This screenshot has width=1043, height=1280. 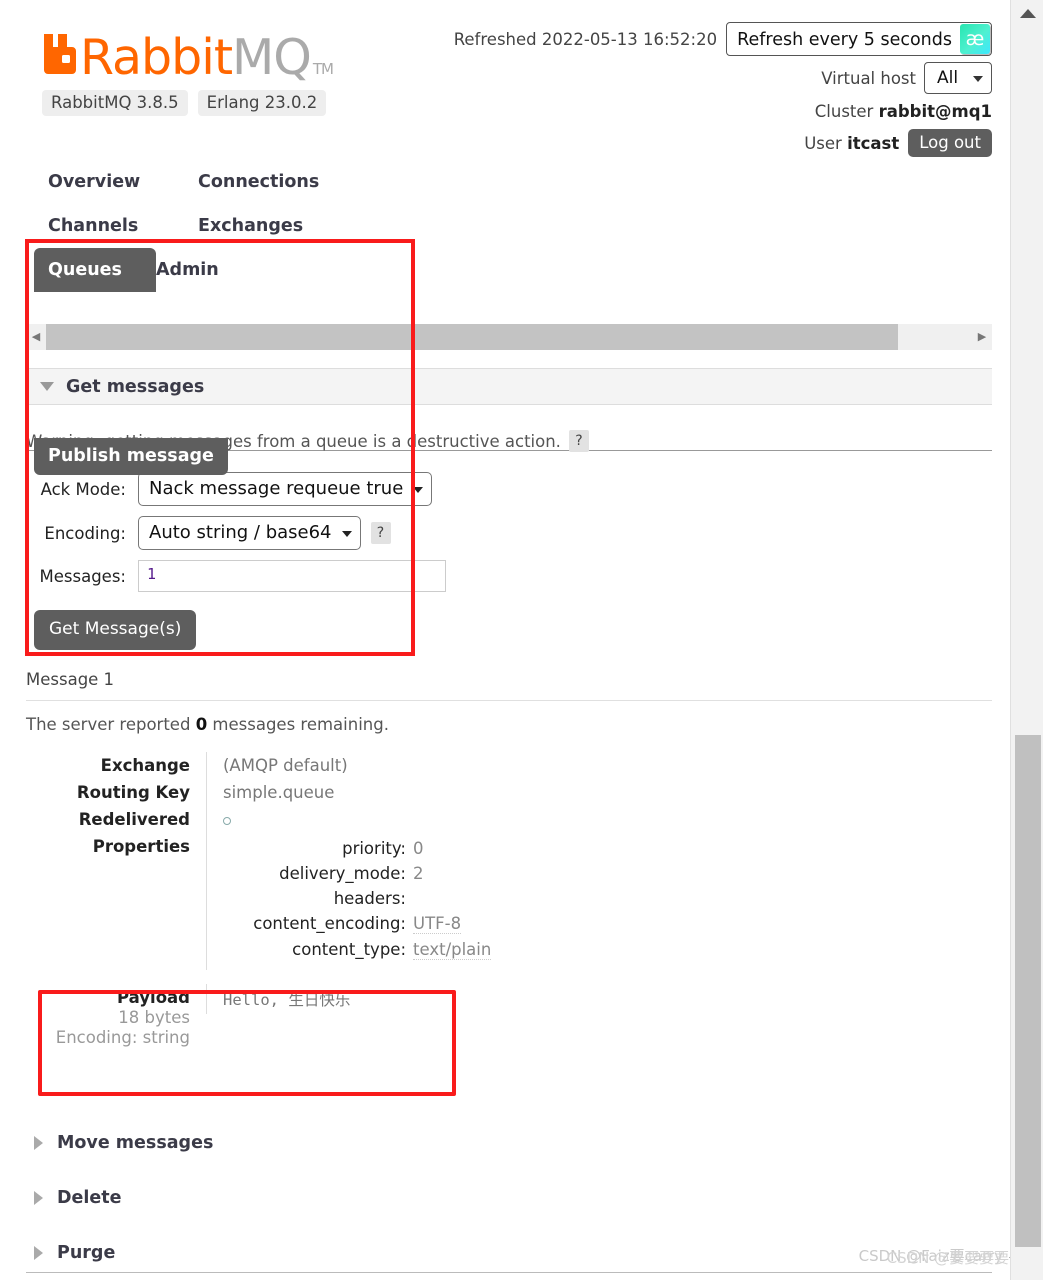 I want to click on rabbitmq-logo: RabbitMQ TM, so click(x=188, y=60).